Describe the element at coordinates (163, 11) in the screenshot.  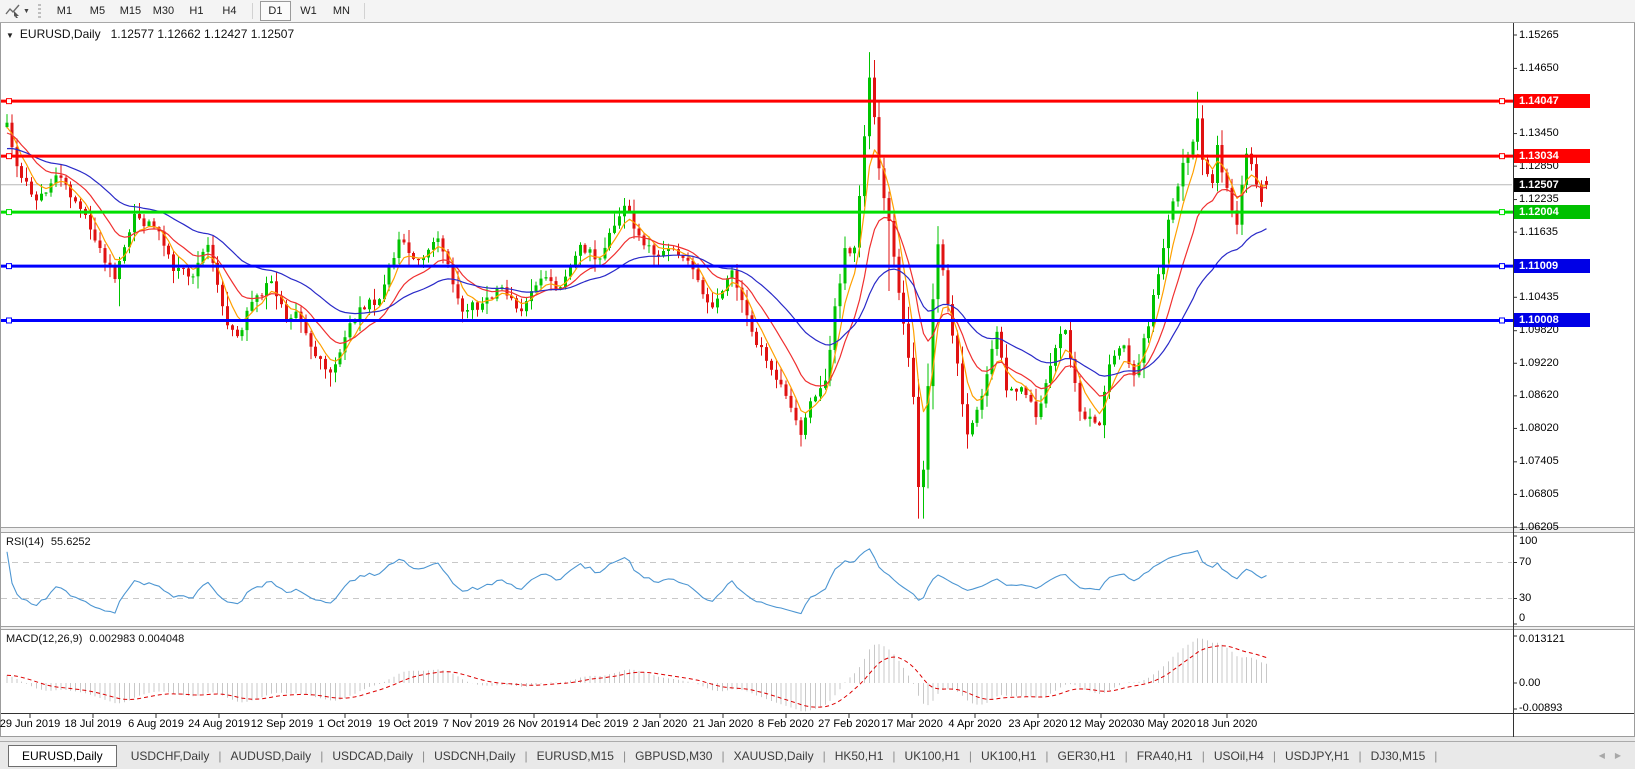
I see `timeframe-button-M30: M30` at that location.